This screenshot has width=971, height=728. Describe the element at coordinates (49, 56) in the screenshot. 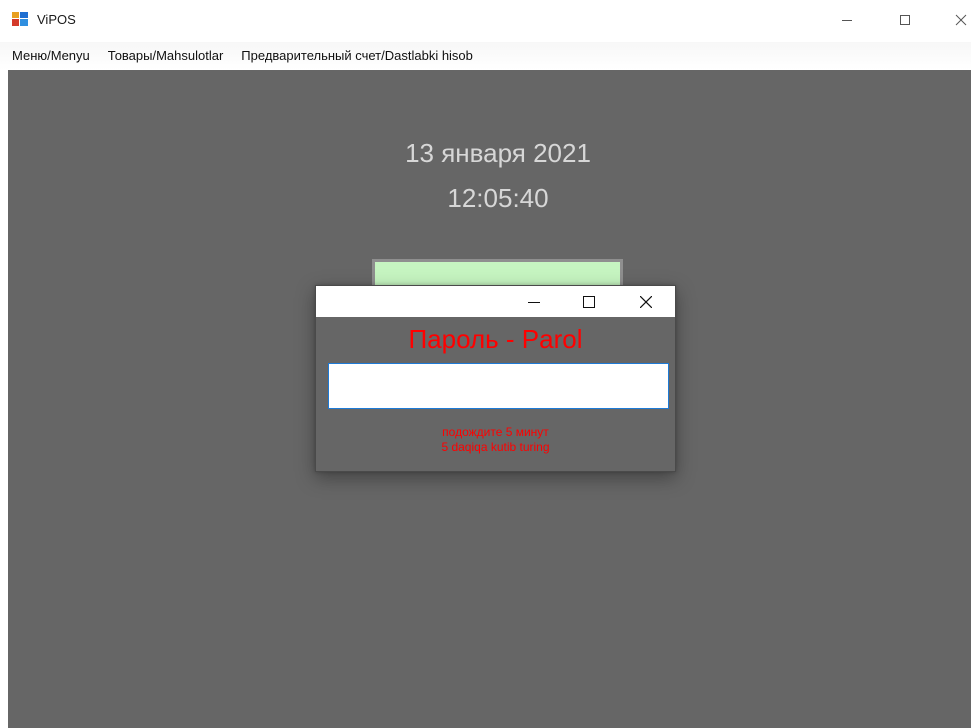

I see `menu-item-menu: Меню/Menyu` at that location.